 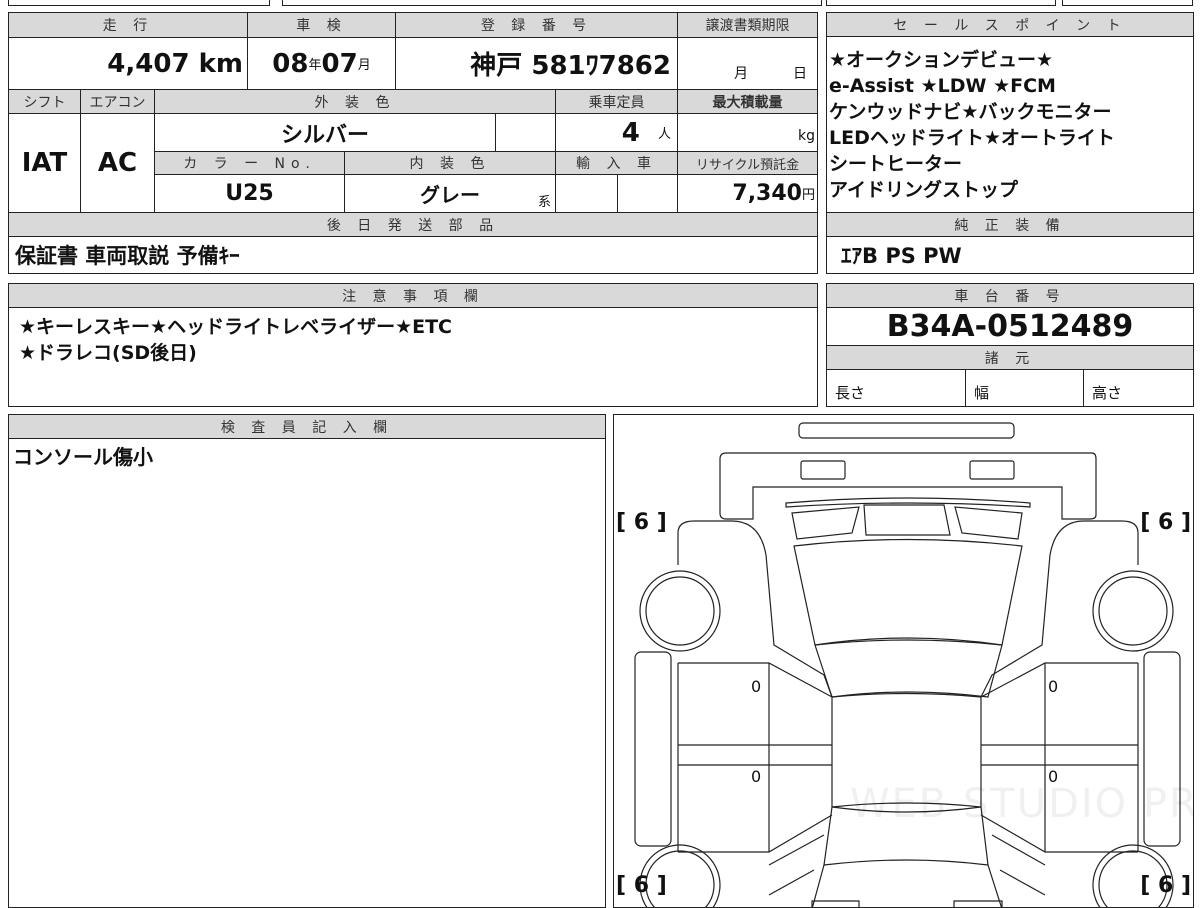 I want to click on height-cell: 高さ, so click(x=1138, y=388).